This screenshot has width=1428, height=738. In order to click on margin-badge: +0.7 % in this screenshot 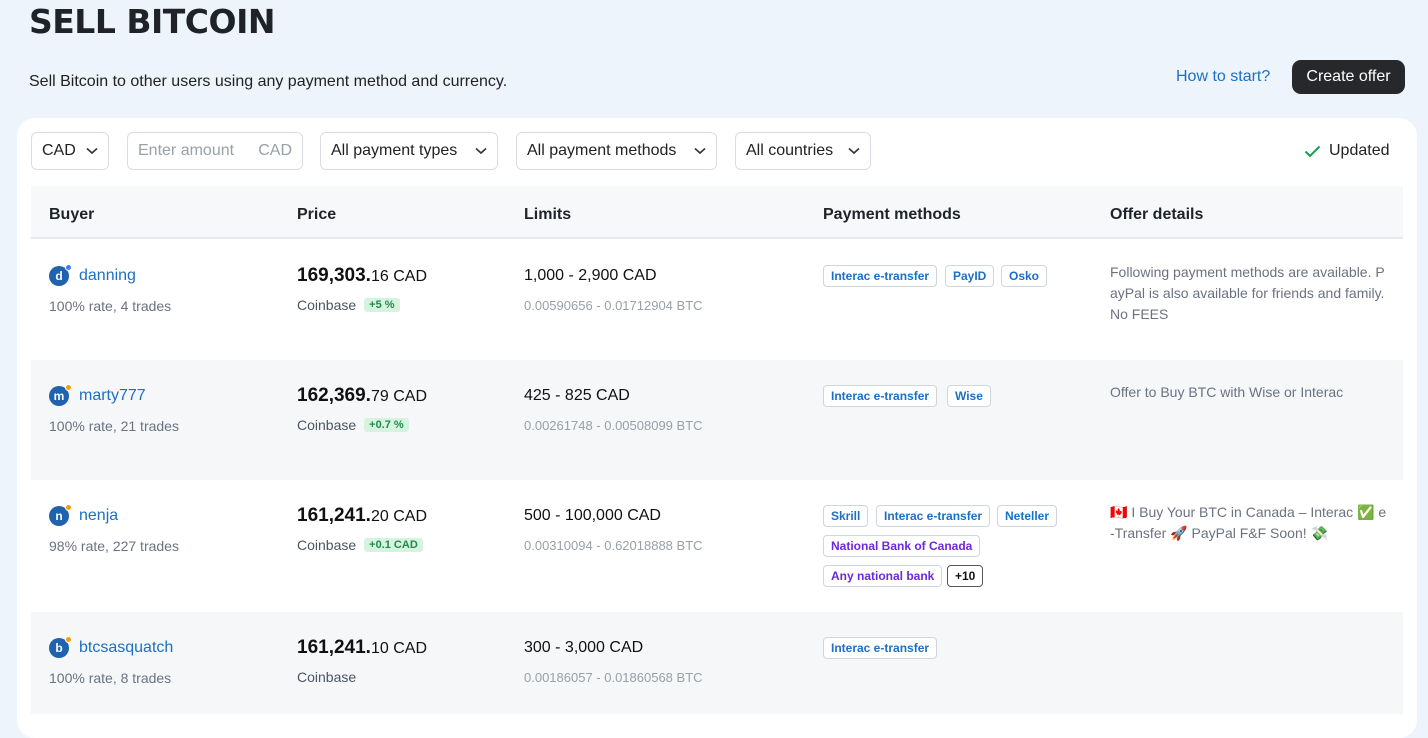, I will do `click(386, 425)`.